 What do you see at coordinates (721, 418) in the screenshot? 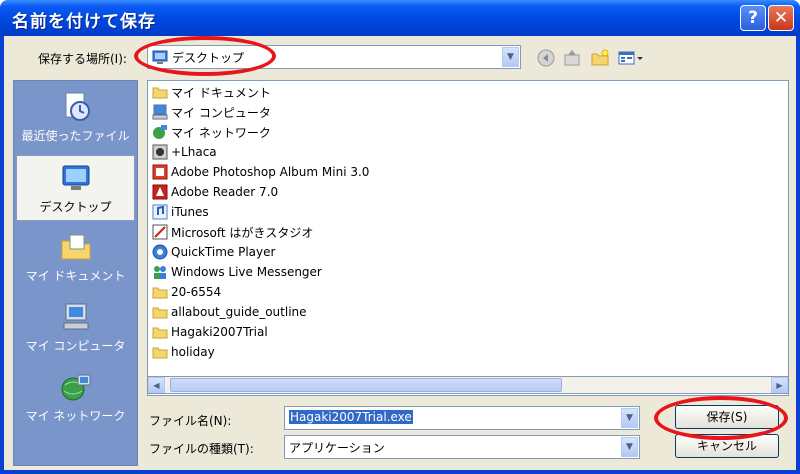
I see `highlight-ring-save` at bounding box center [721, 418].